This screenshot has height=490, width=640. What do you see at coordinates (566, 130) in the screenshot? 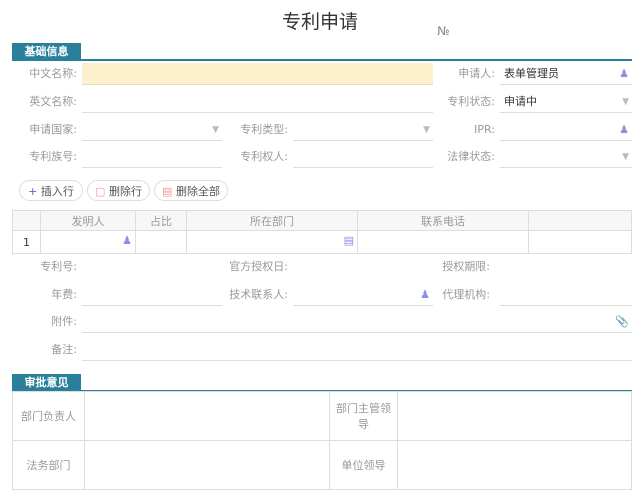
I see `ipr-input: ♟` at bounding box center [566, 130].